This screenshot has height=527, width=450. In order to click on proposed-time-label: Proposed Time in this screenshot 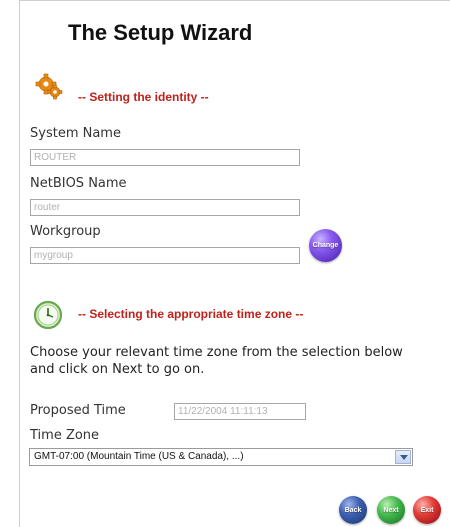, I will do `click(78, 410)`.